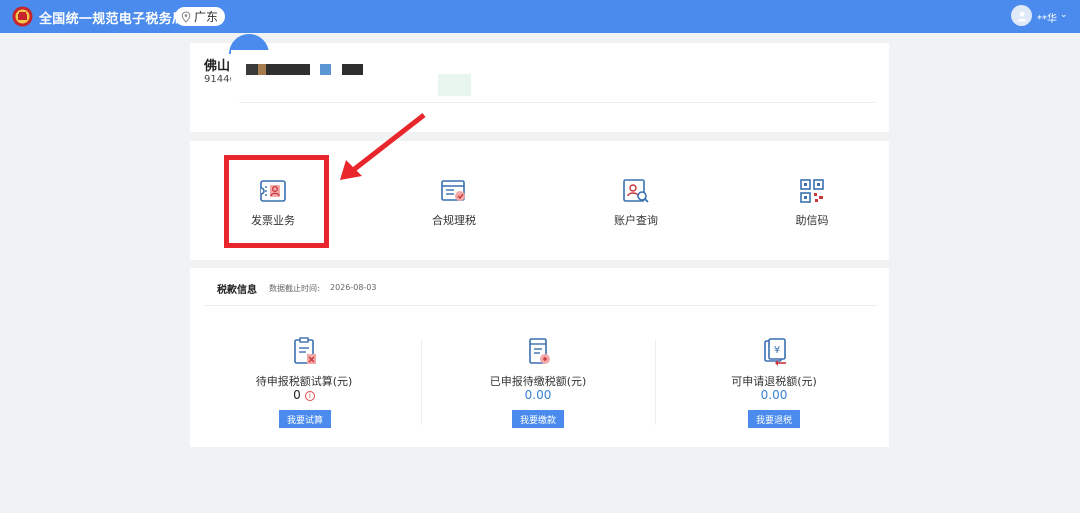 The width and height of the screenshot is (1080, 513). I want to click on metric-declared-unpaid: 已申报待缴税额(元) 0.00 我要缴款, so click(538, 386).